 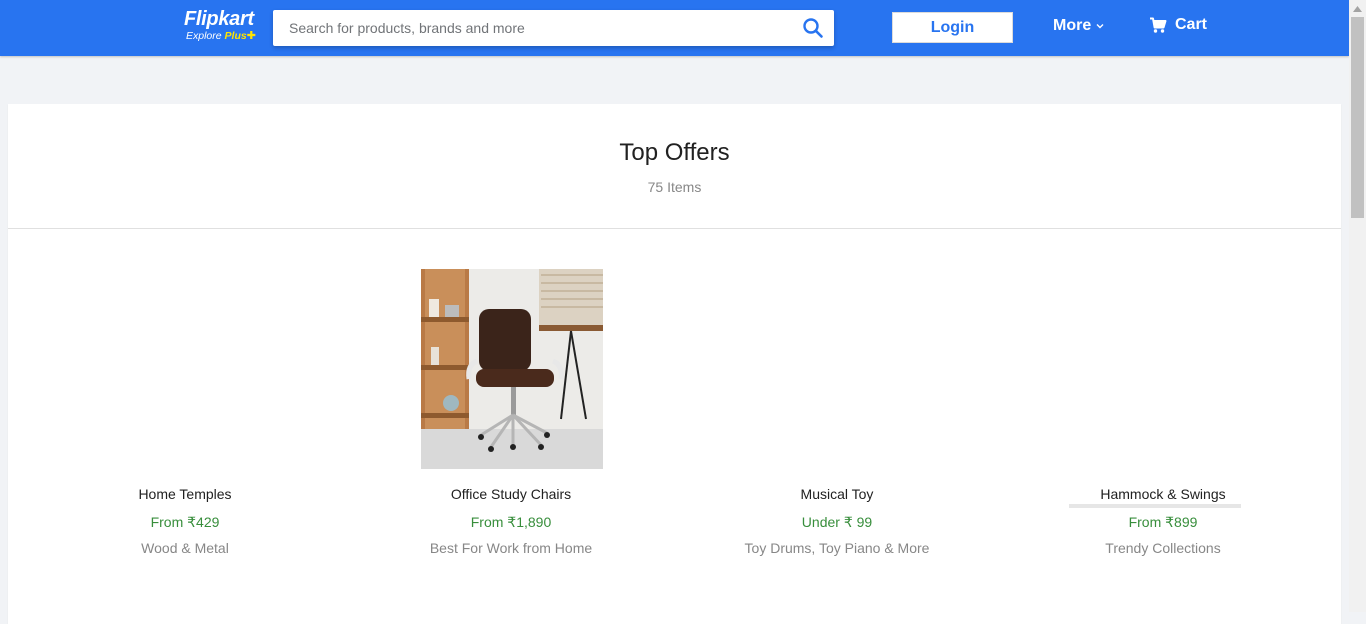 I want to click on chevron-down-icon, so click(x=1100, y=26).